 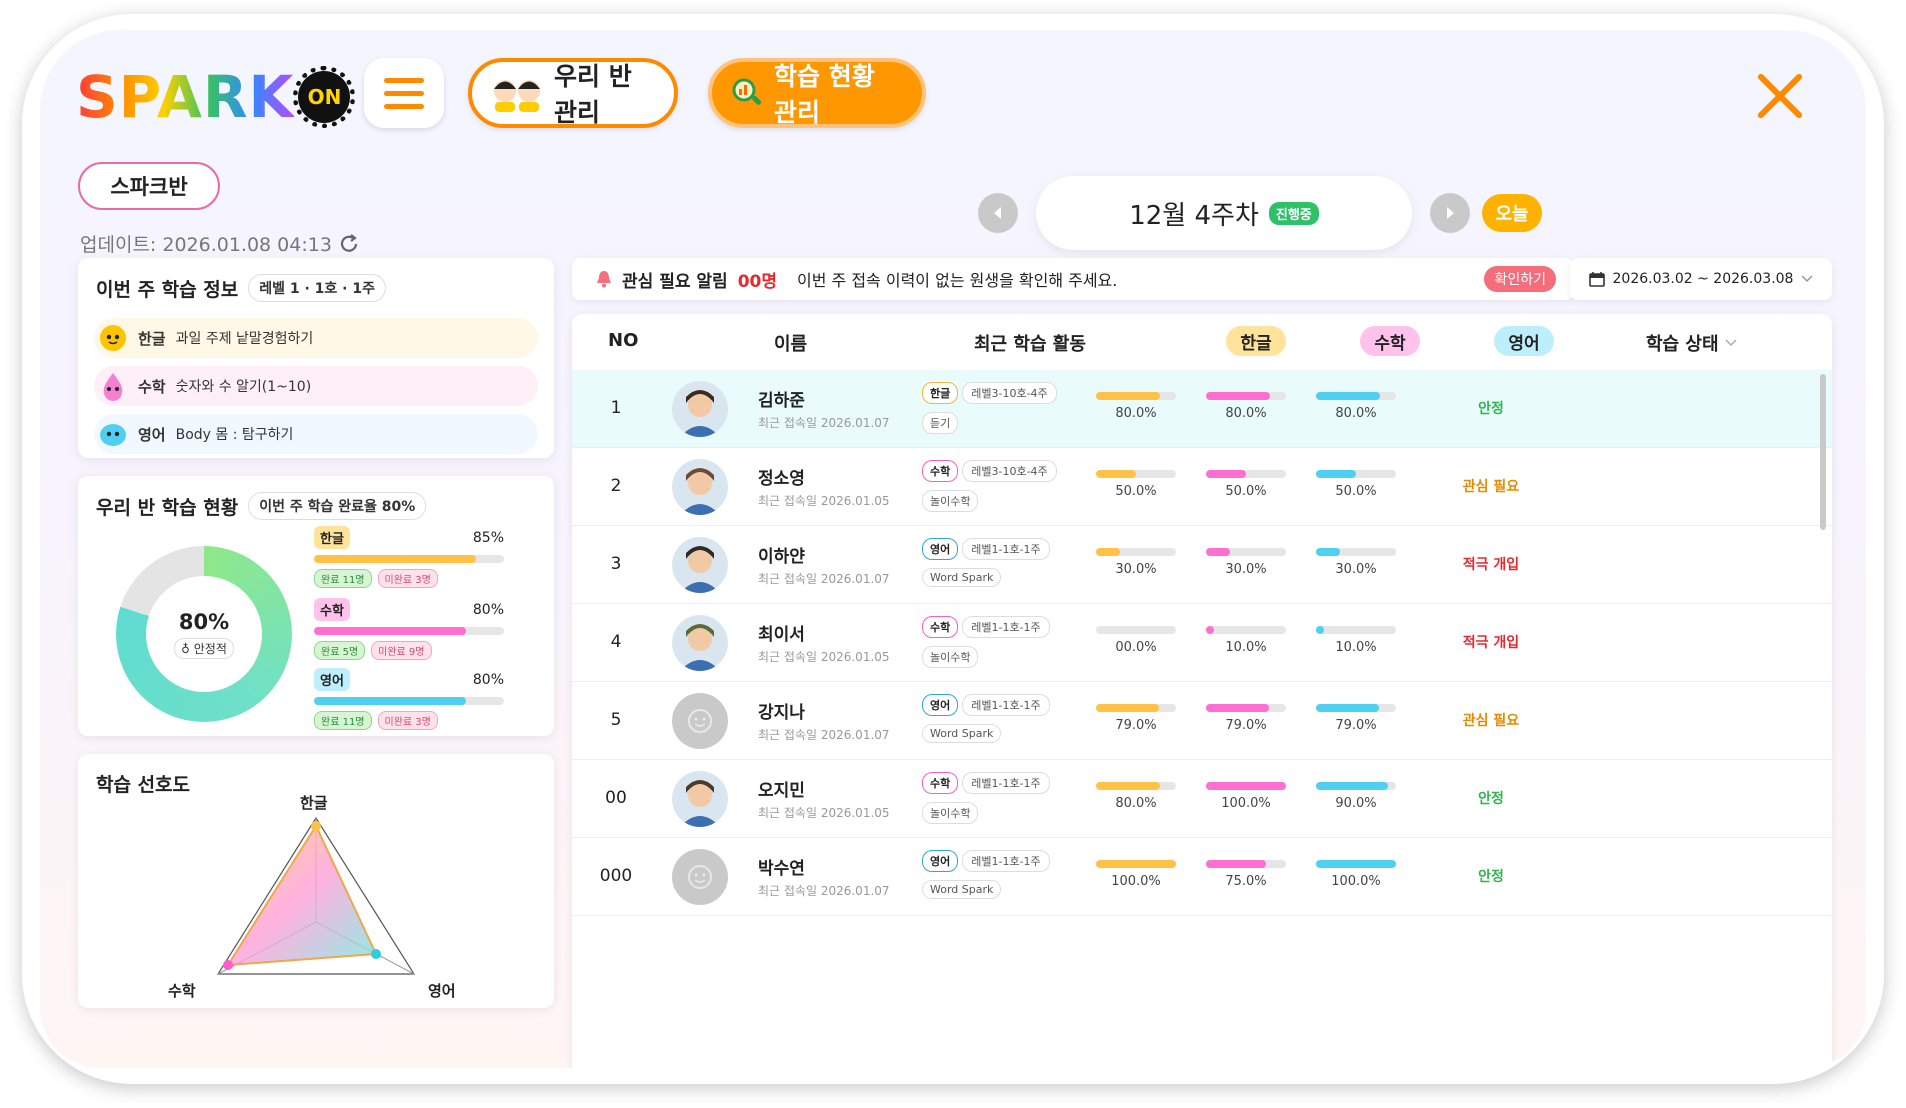 What do you see at coordinates (781, 632) in the screenshot?
I see `student-name: 최이서` at bounding box center [781, 632].